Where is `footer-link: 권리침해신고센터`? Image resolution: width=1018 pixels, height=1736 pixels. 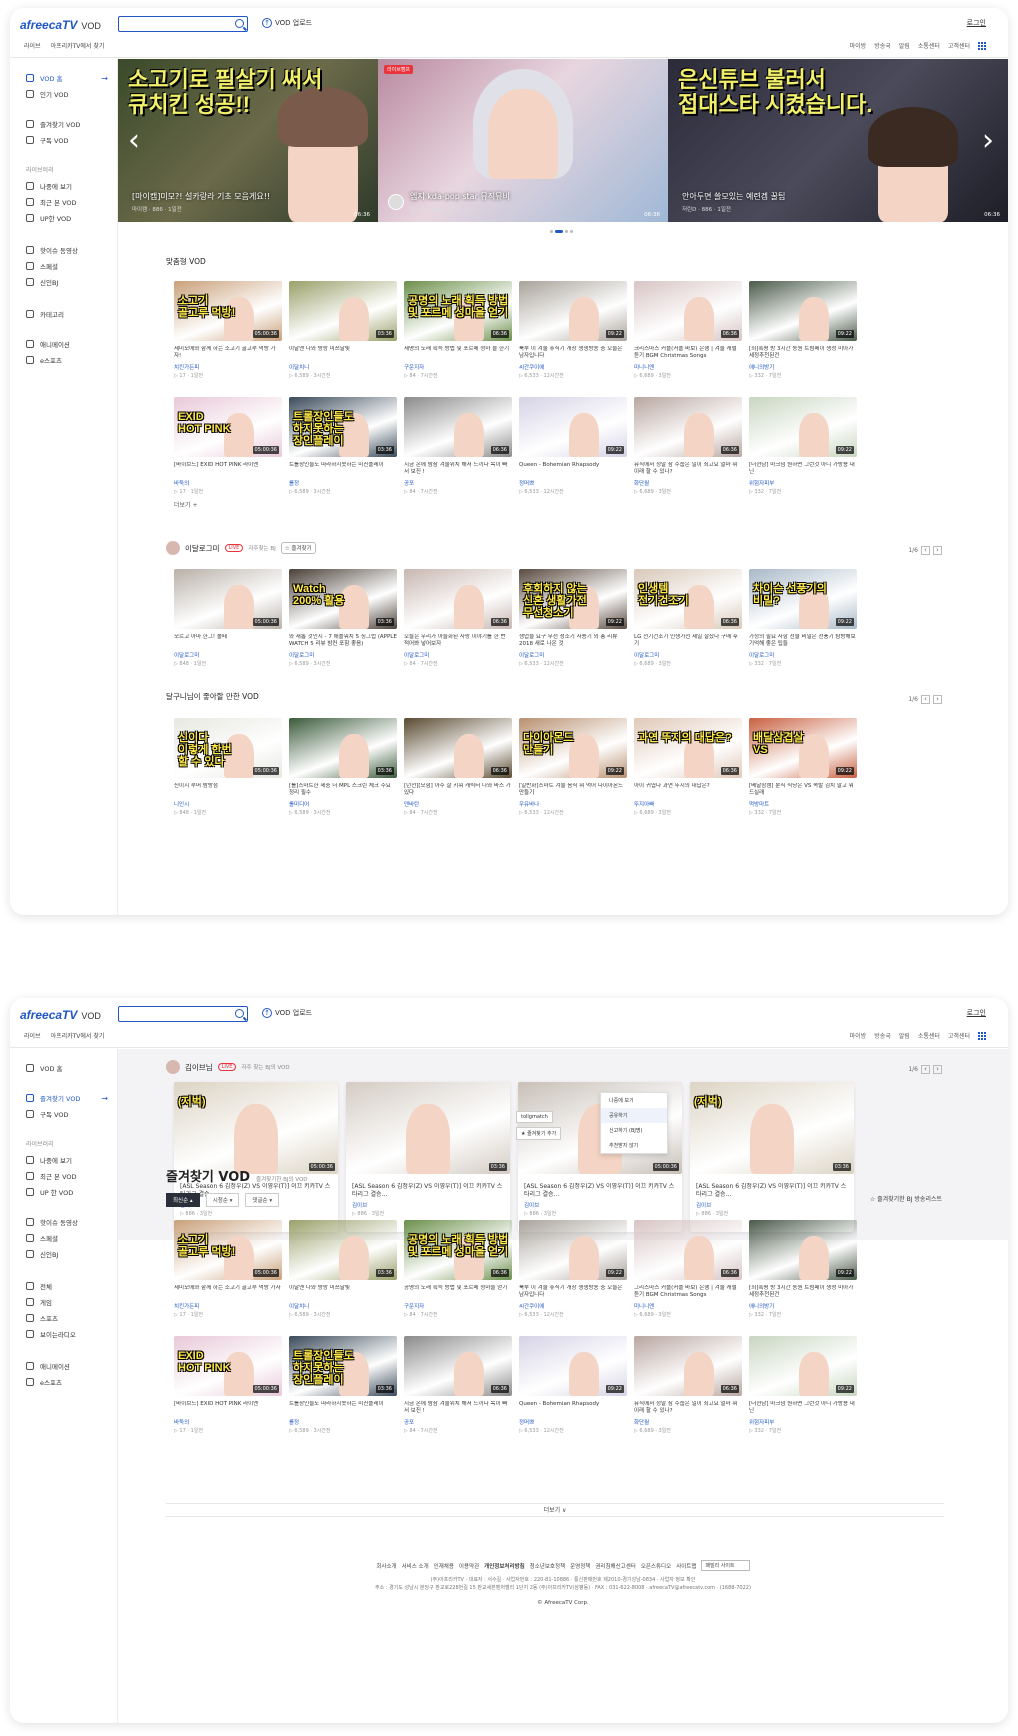 footer-link: 권리침해신고센터 is located at coordinates (615, 1566).